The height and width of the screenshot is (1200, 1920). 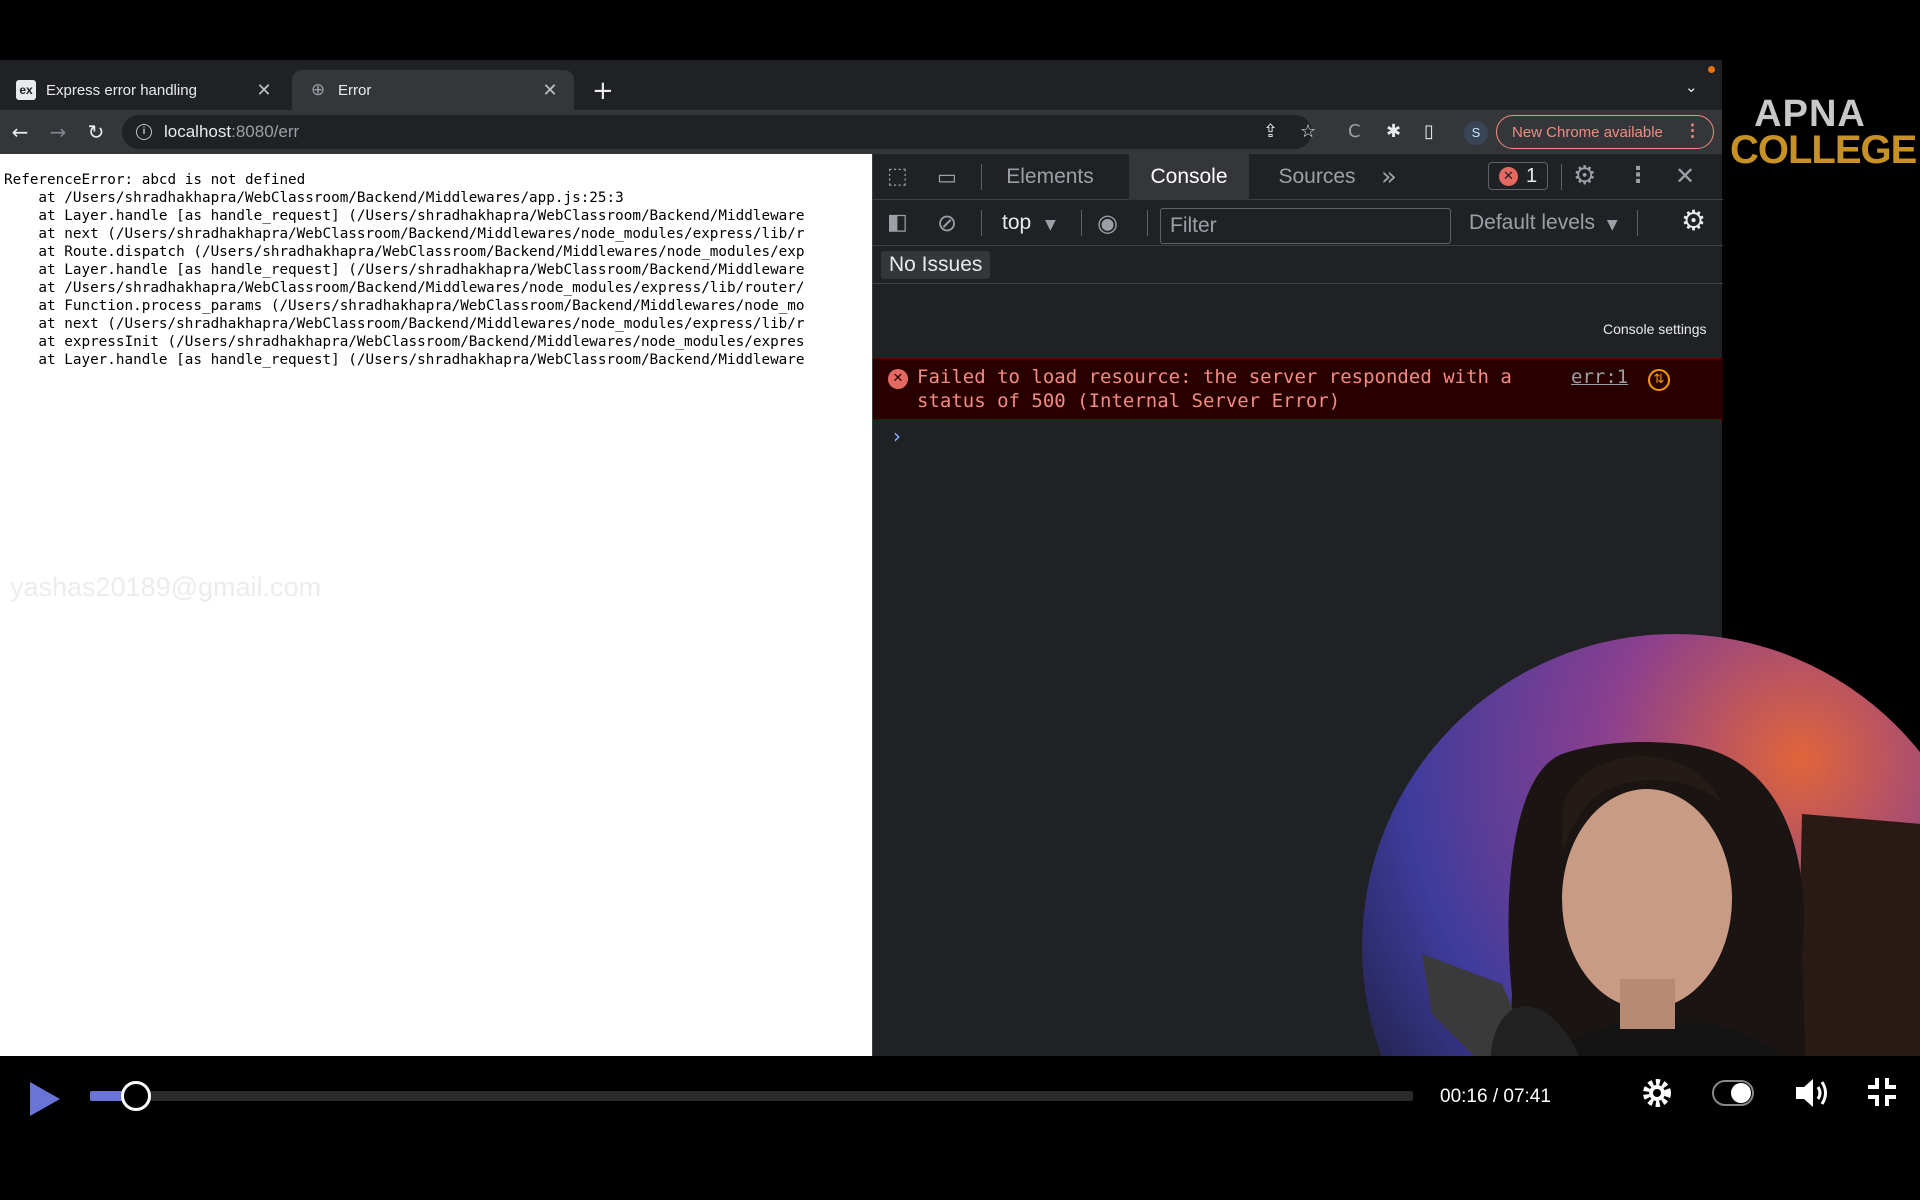 What do you see at coordinates (1810, 114) in the screenshot?
I see `logo-line-1: APNA` at bounding box center [1810, 114].